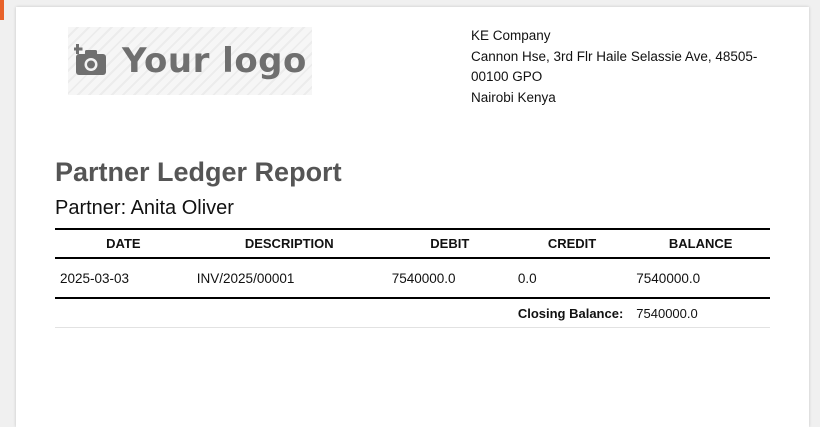 The image size is (820, 427). Describe the element at coordinates (700, 313) in the screenshot. I see `closing-balance-value: 7540000.0` at that location.